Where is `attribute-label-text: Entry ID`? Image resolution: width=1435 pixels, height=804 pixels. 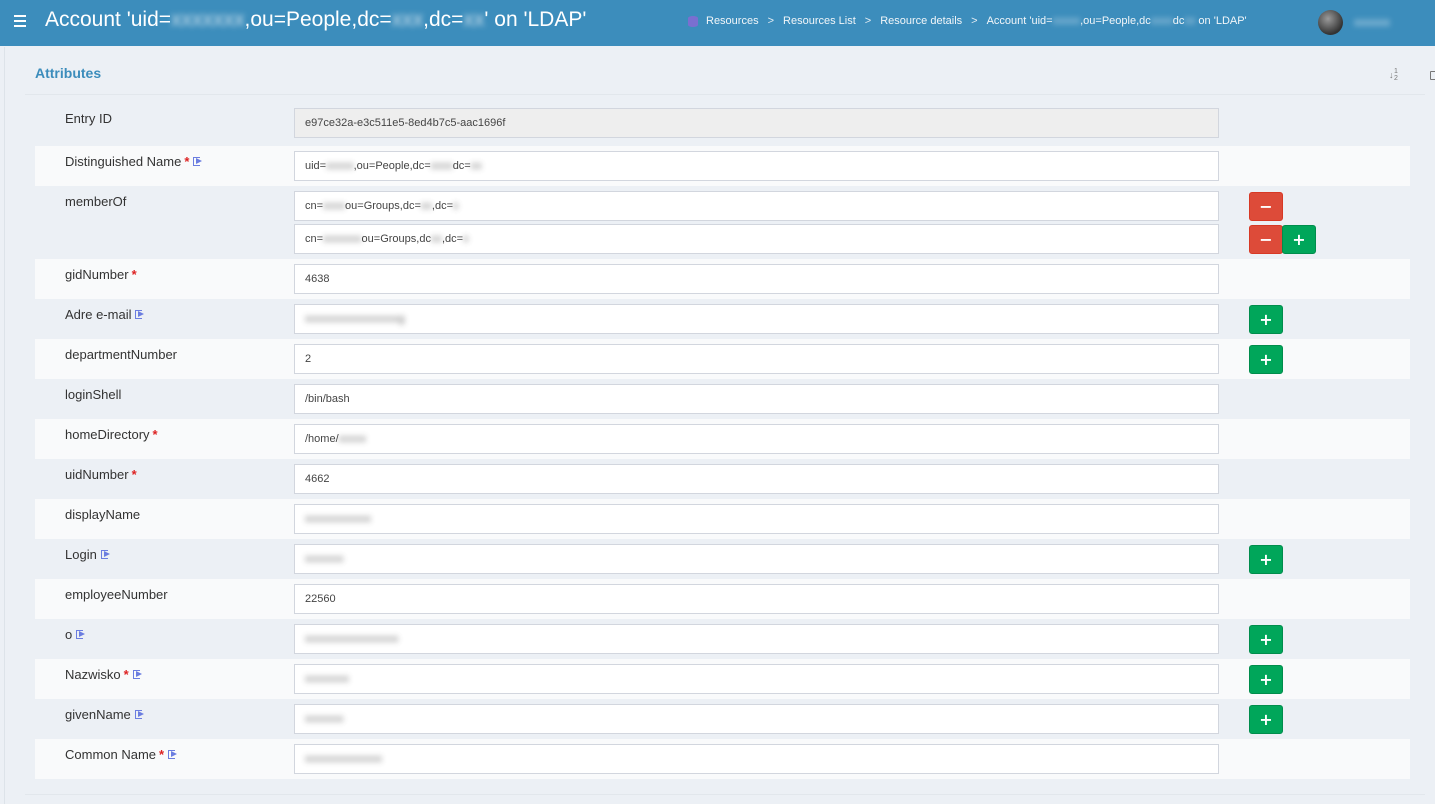
attribute-label-text: Entry ID is located at coordinates (88, 118).